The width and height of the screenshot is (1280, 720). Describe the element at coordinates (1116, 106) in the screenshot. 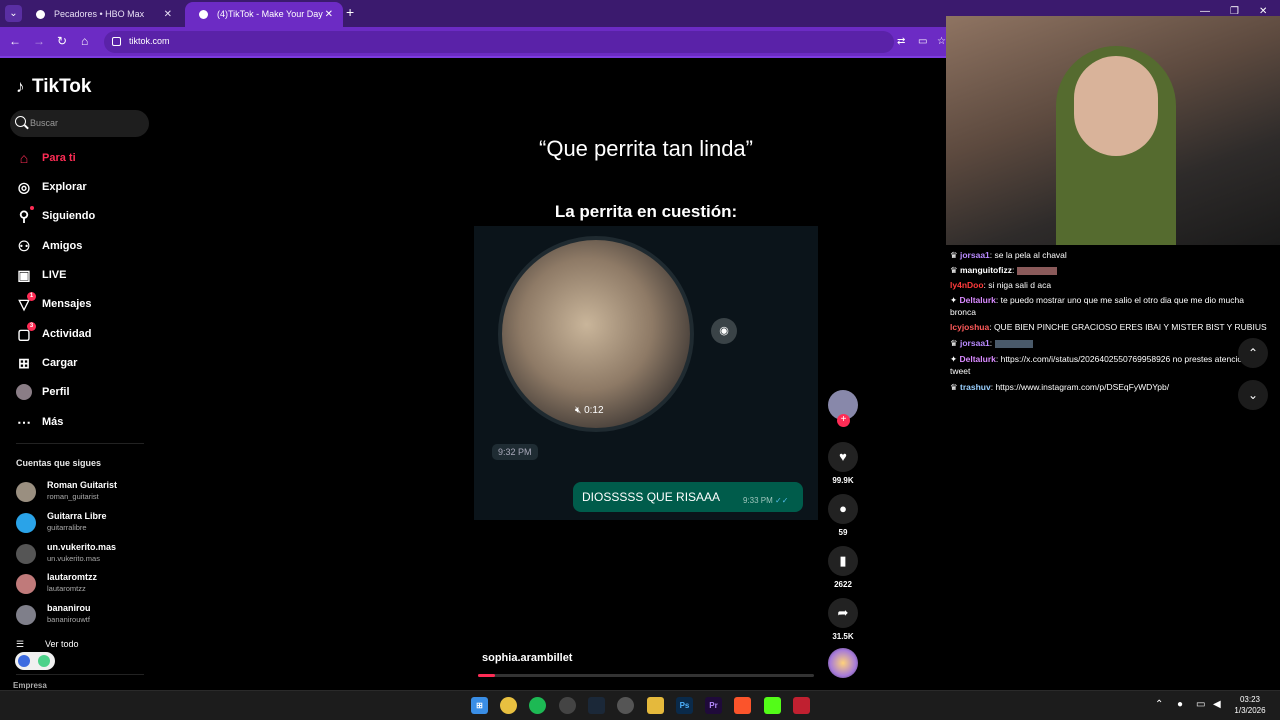

I see `streamer-head` at that location.